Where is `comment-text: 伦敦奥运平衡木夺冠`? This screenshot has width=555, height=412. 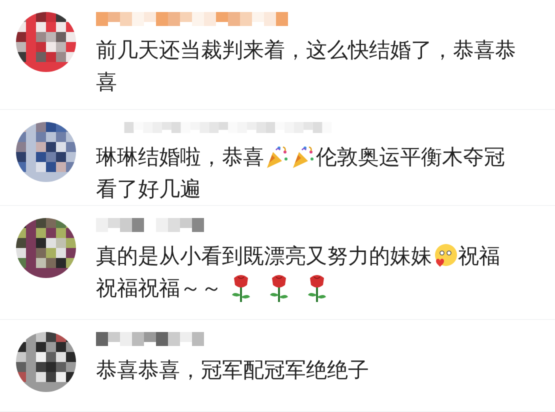
comment-text: 伦敦奥运平衡木夺冠 is located at coordinates (410, 157).